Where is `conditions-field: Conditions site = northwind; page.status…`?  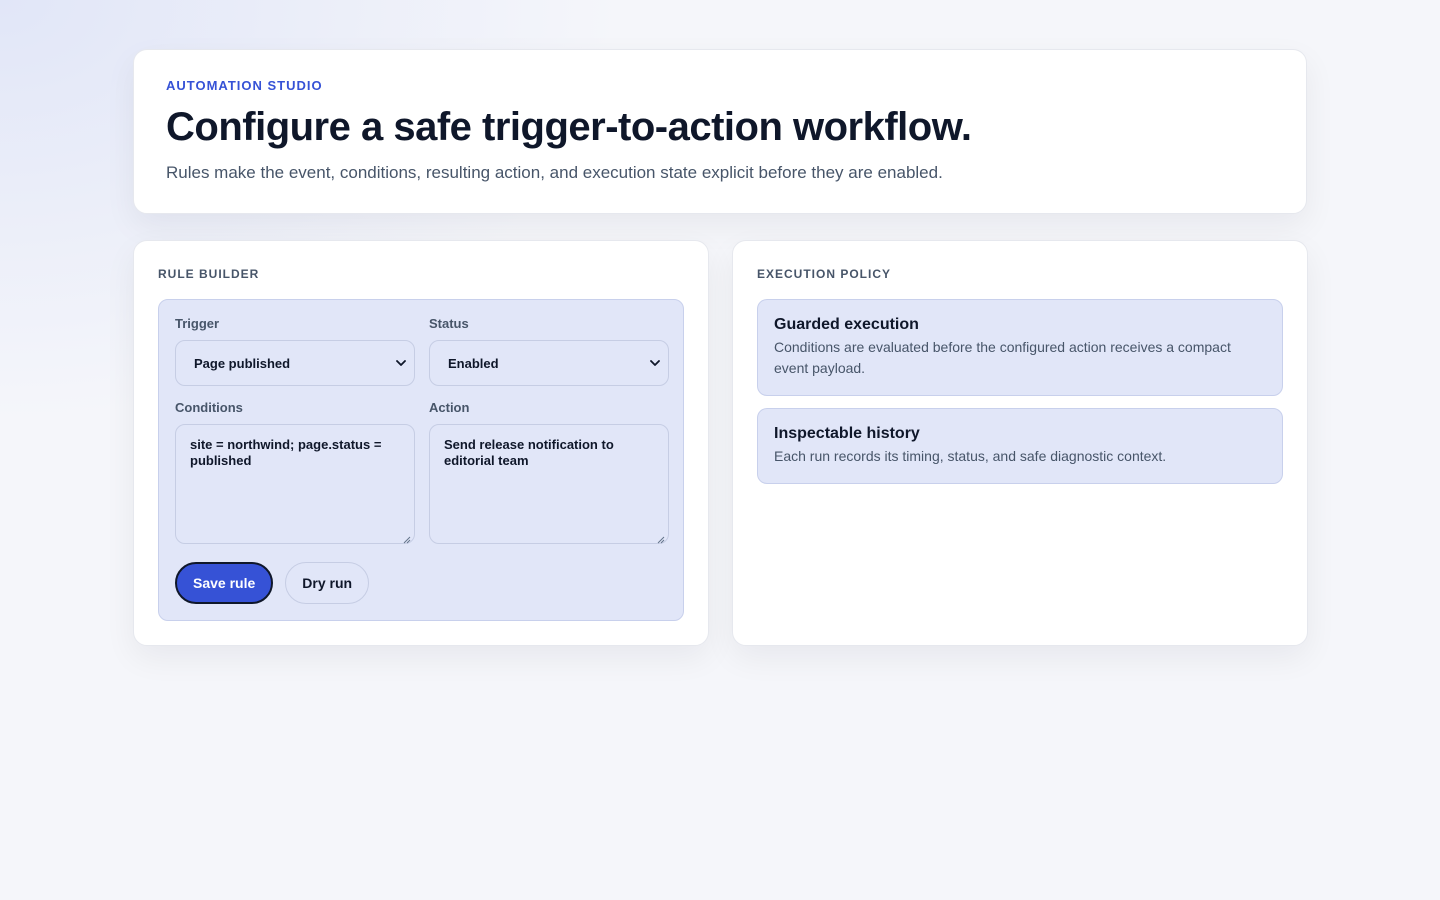
conditions-field: Conditions site = northwind; page.status… is located at coordinates (295, 472).